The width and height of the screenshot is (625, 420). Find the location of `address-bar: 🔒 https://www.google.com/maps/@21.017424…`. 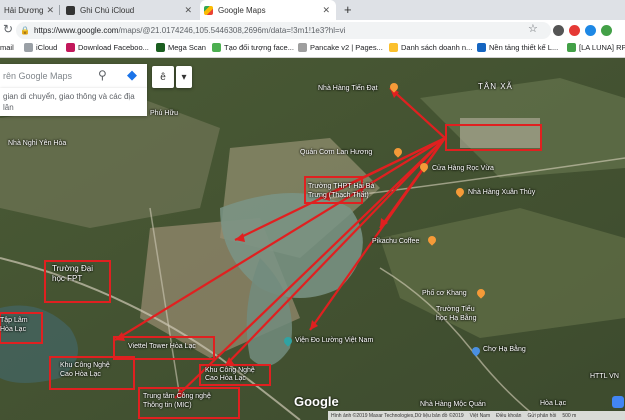

address-bar: 🔒 https://www.google.com/maps/@21.017424… is located at coordinates (283, 30).